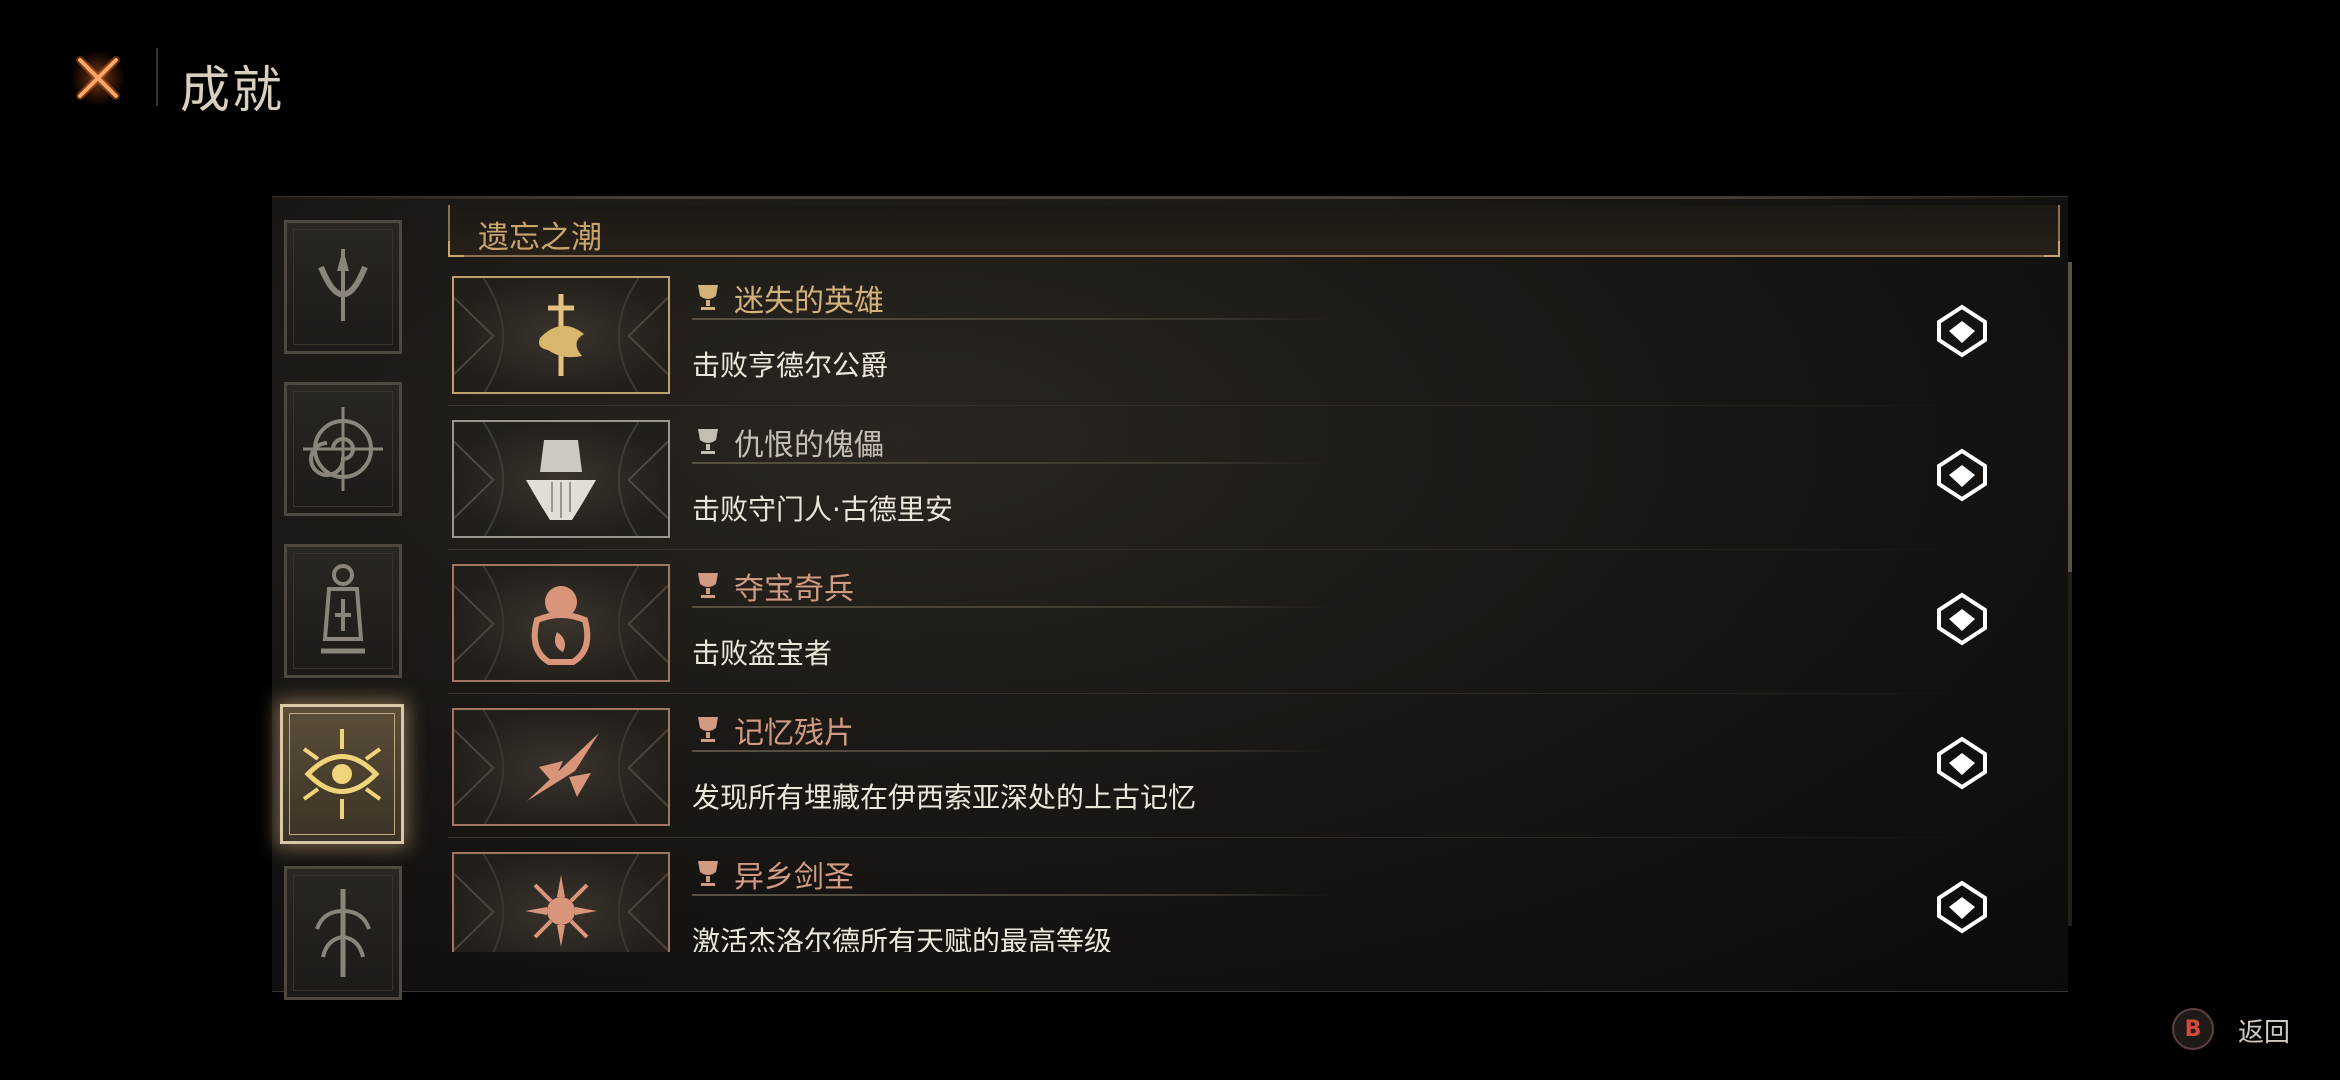  Describe the element at coordinates (540, 238) in the screenshot. I see `section-title: 遗忘之潮` at that location.